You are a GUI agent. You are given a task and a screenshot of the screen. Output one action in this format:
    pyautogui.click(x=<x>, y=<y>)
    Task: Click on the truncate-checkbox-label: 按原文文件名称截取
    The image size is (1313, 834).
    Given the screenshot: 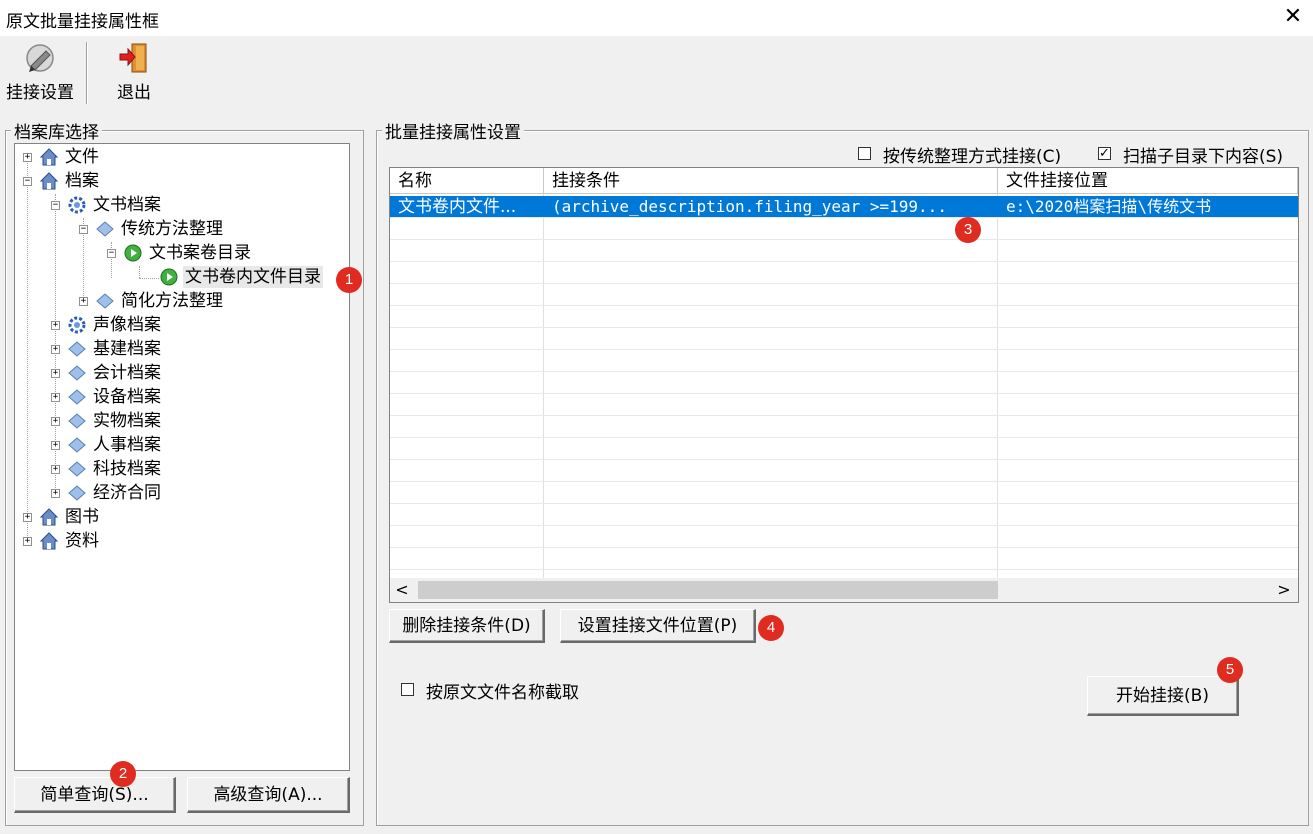 What is the action you would take?
    pyautogui.click(x=502, y=690)
    